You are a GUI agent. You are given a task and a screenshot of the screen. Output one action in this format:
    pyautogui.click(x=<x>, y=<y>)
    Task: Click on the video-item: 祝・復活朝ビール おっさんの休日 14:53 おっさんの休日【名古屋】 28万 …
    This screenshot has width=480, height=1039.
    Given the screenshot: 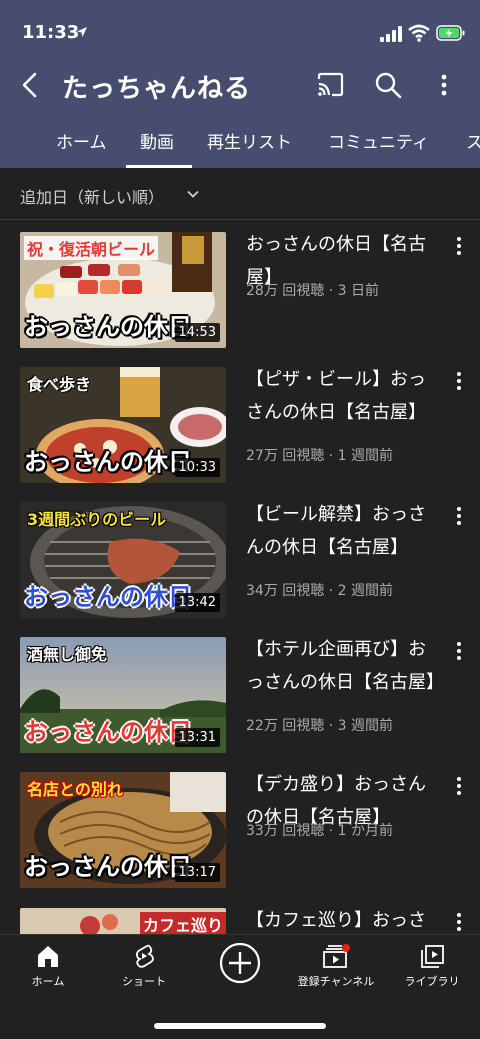 What is the action you would take?
    pyautogui.click(x=240, y=299)
    